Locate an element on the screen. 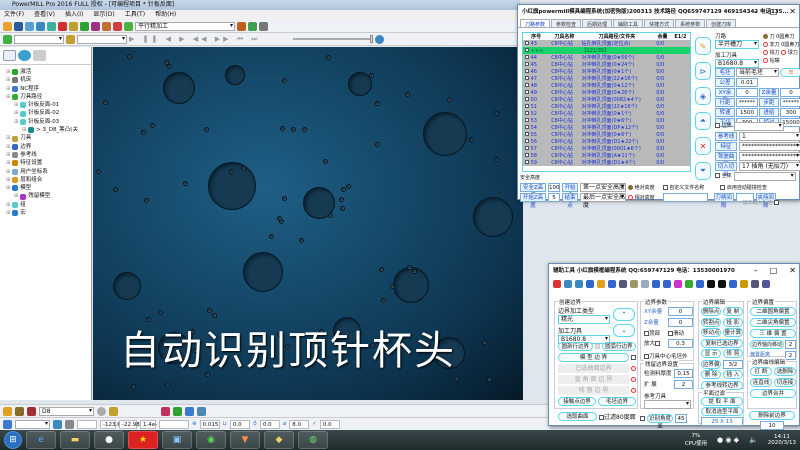 The height and width of the screenshot is (450, 800). explorer-taskbar-icon: ▬ is located at coordinates (75, 440).